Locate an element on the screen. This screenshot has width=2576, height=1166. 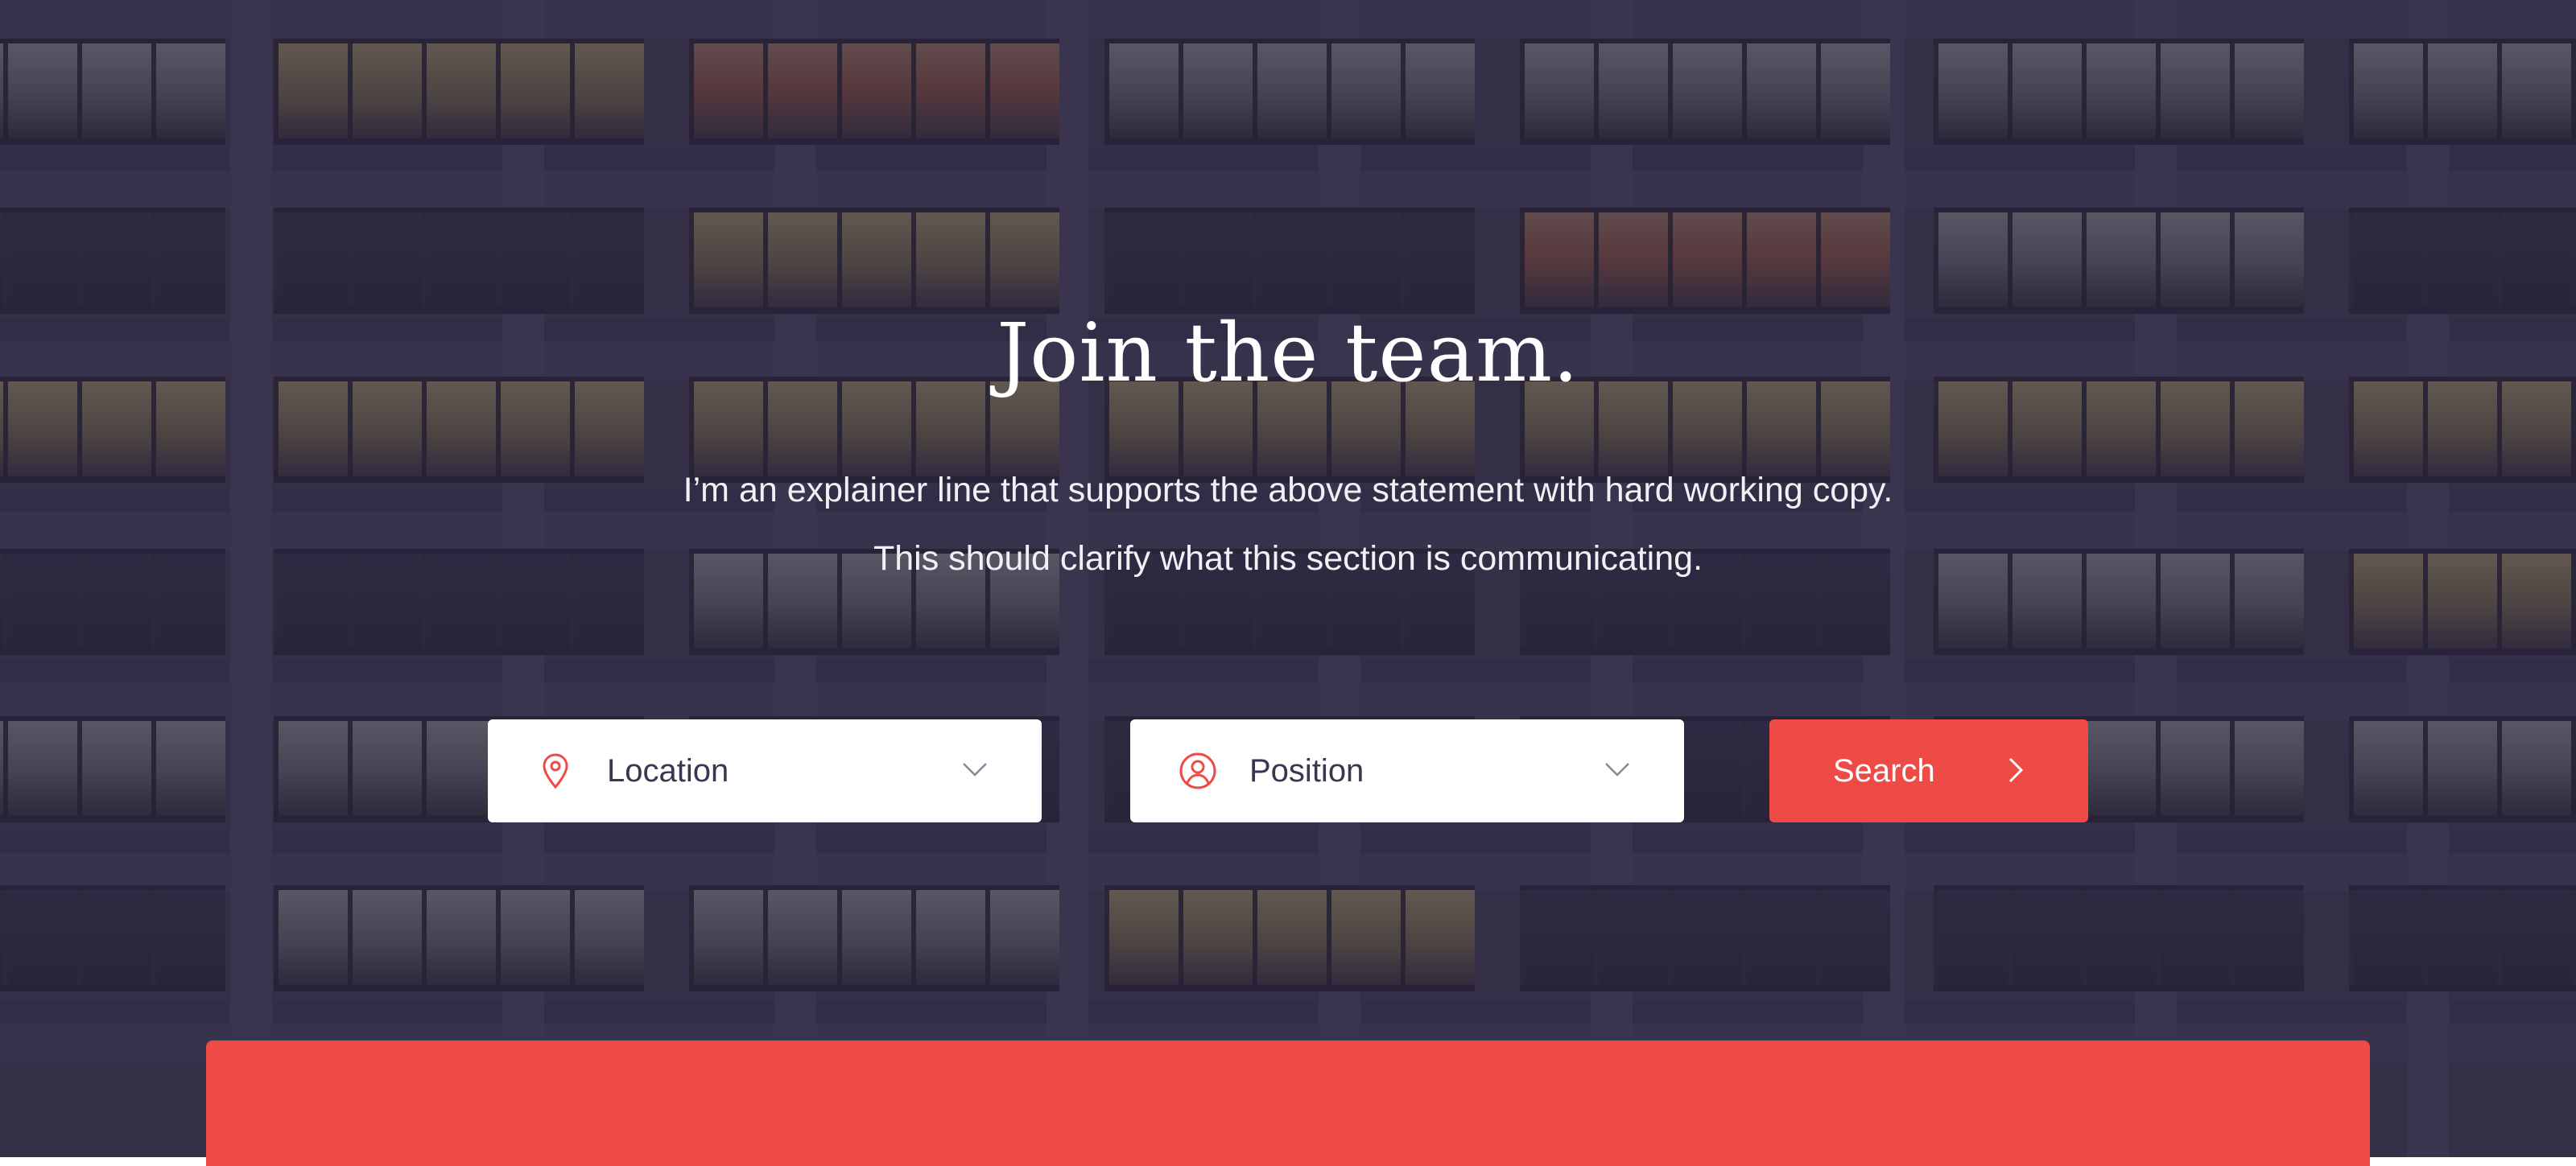
featured-panel is located at coordinates (1288, 1103).